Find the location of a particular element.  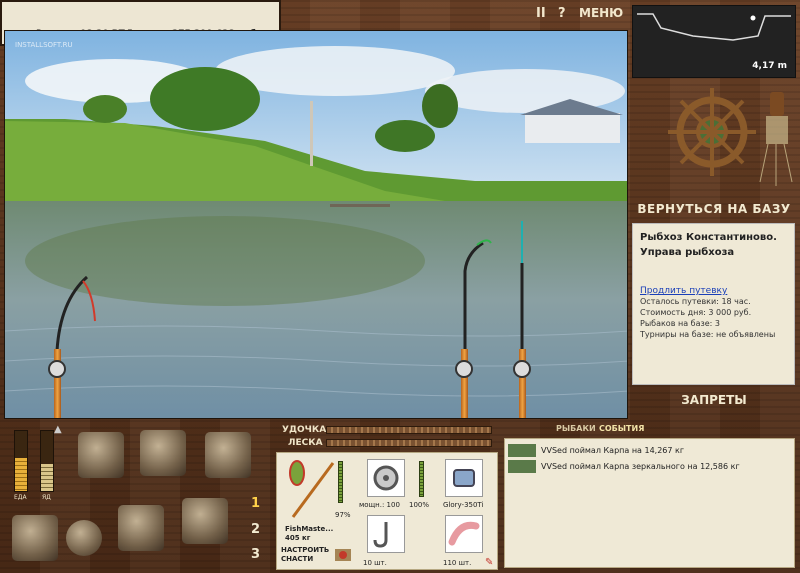

depth-value: 4,17 m is located at coordinates (769, 66).